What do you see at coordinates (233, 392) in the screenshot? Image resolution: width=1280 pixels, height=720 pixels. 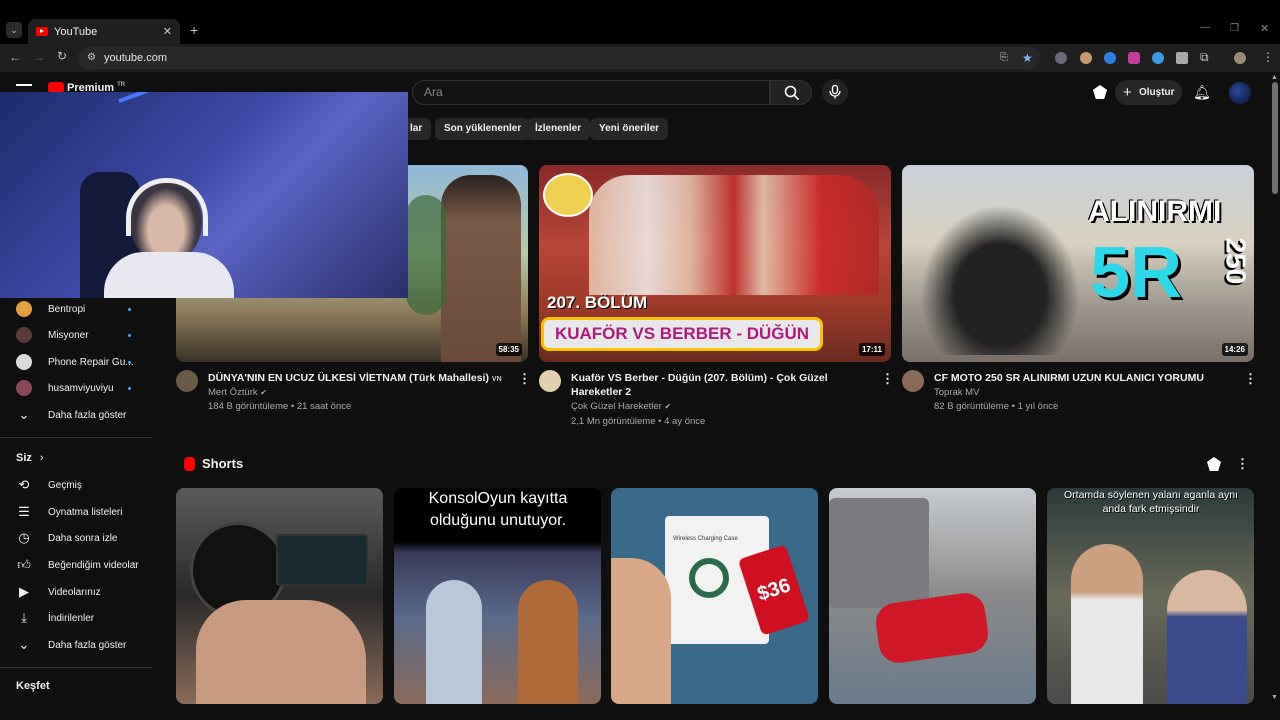 I see `channel-name-text: Mert Öztürk` at bounding box center [233, 392].